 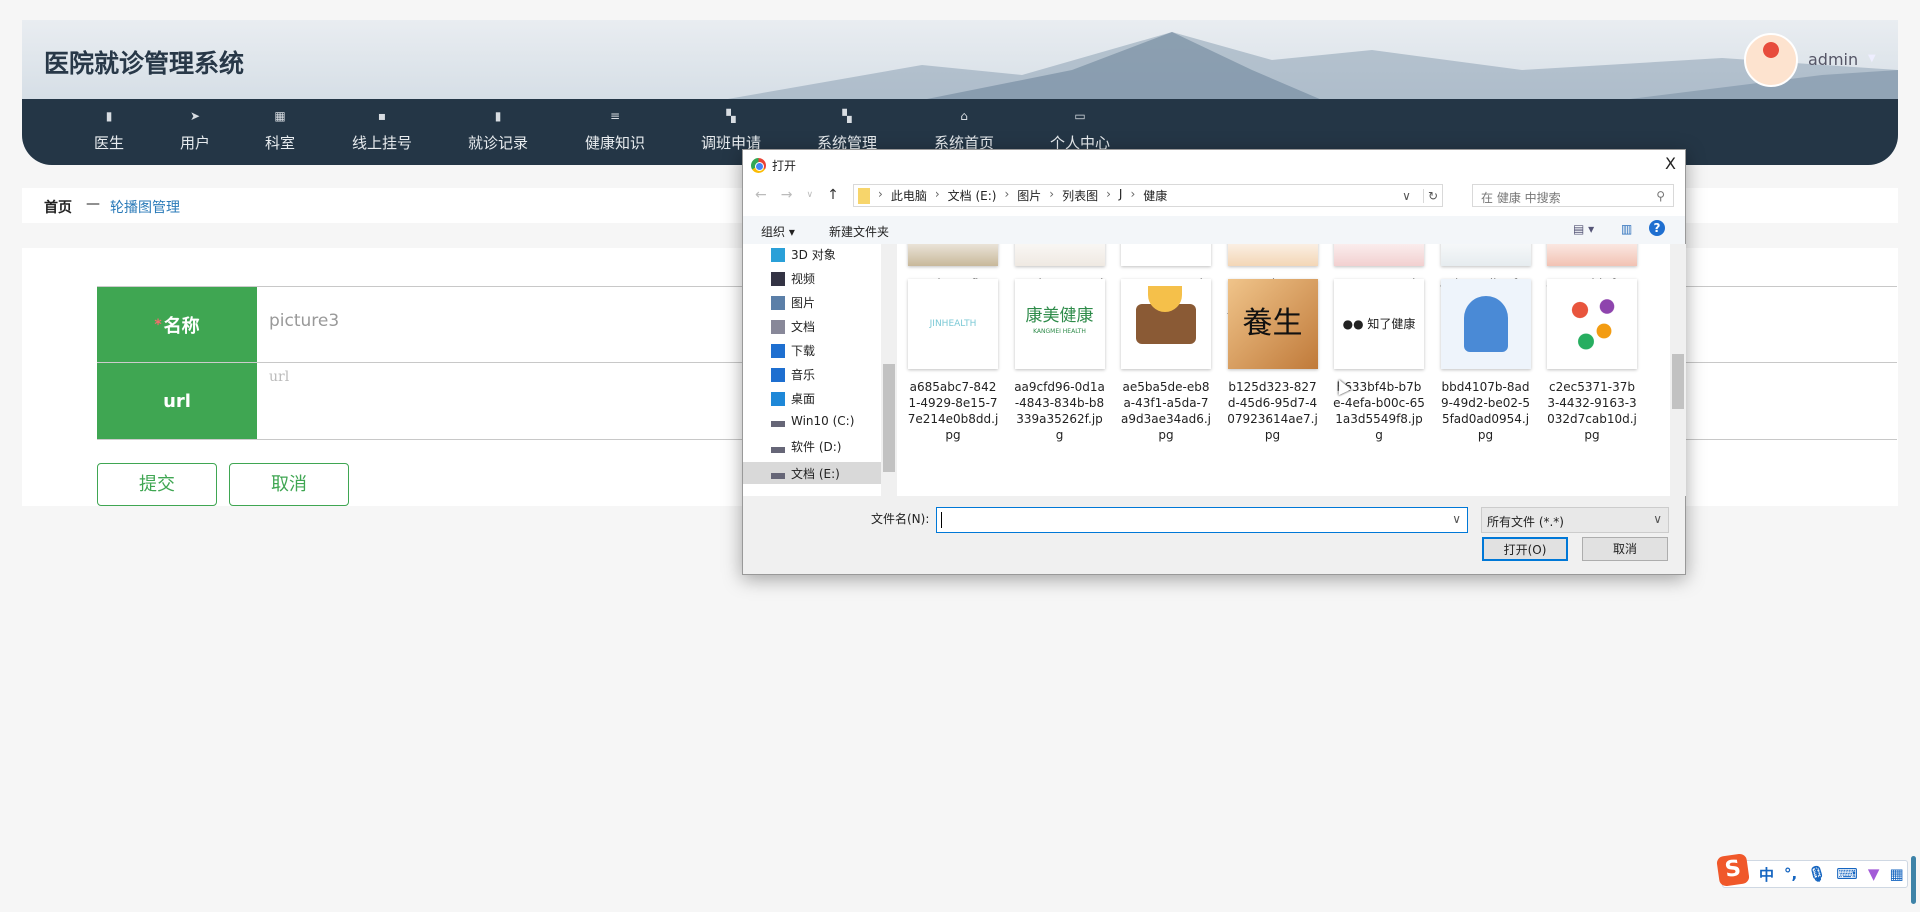 What do you see at coordinates (1121, 195) in the screenshot?
I see `path-segment: J` at bounding box center [1121, 195].